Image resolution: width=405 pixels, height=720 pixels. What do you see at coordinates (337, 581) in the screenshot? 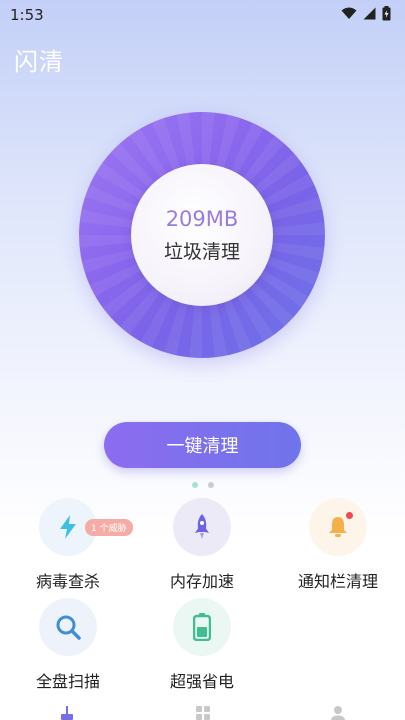
I see `feature-label: 通知栏清理` at bounding box center [337, 581].